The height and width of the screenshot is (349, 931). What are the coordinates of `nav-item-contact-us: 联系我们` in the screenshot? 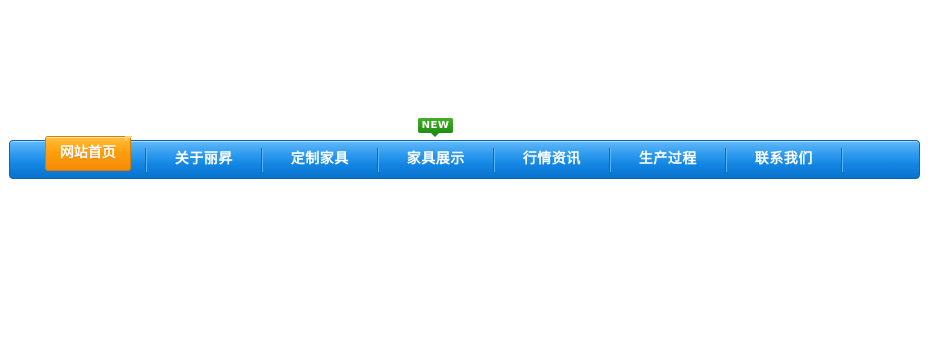 It's located at (784, 159).